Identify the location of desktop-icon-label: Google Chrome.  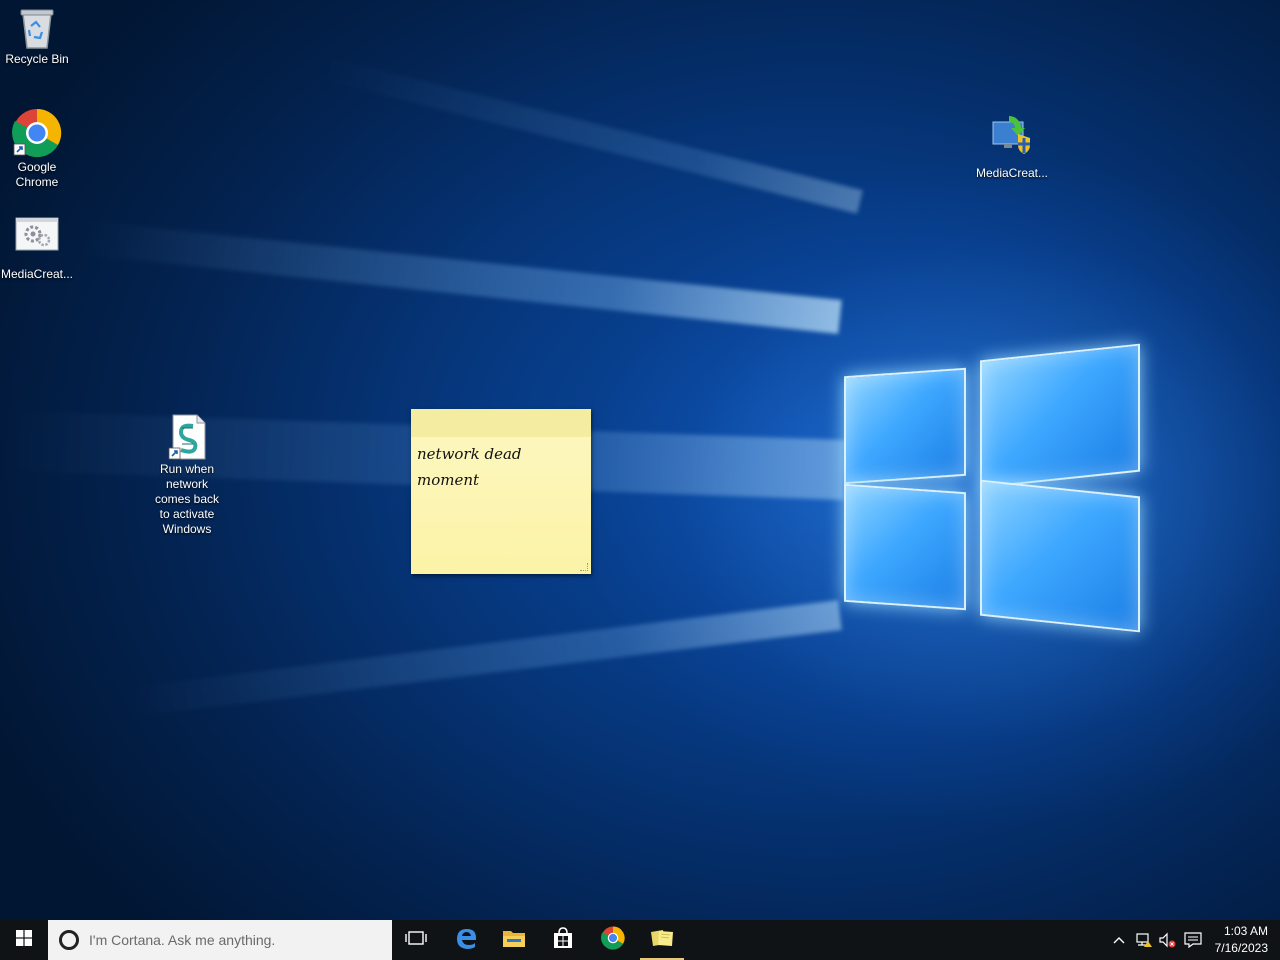
(37, 174).